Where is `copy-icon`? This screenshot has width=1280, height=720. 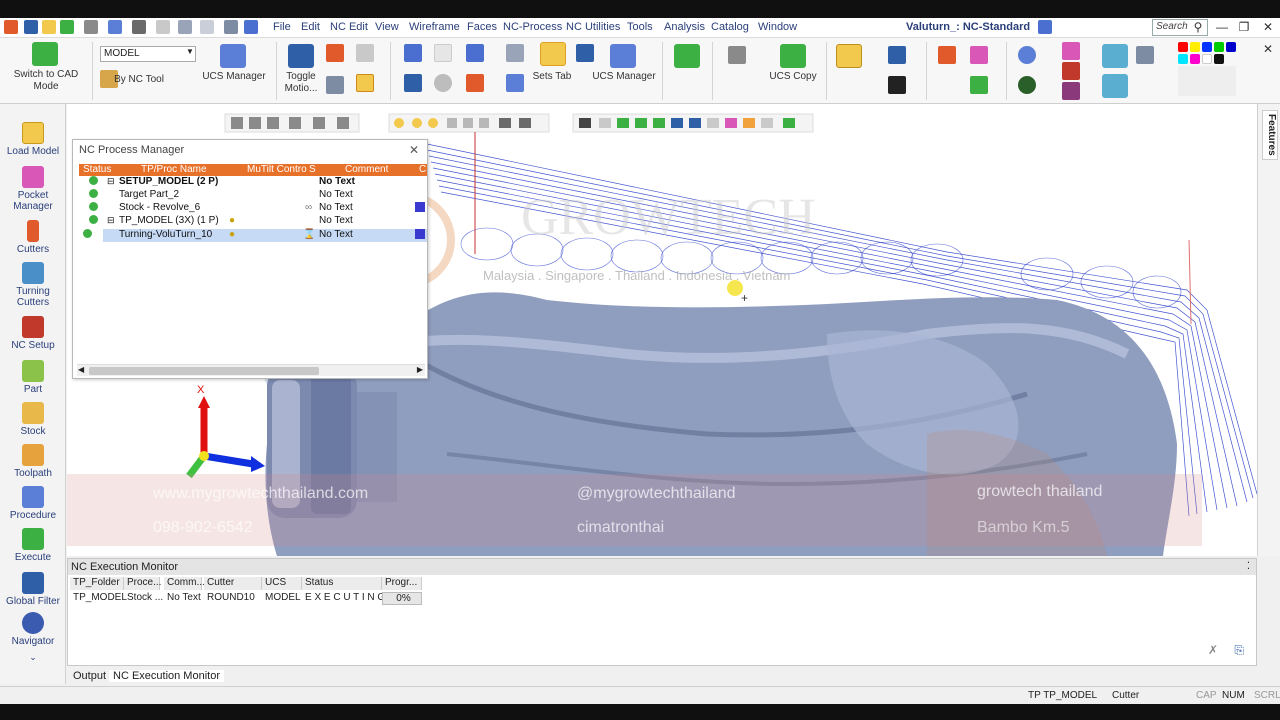
copy-icon is located at coordinates (365, 53).